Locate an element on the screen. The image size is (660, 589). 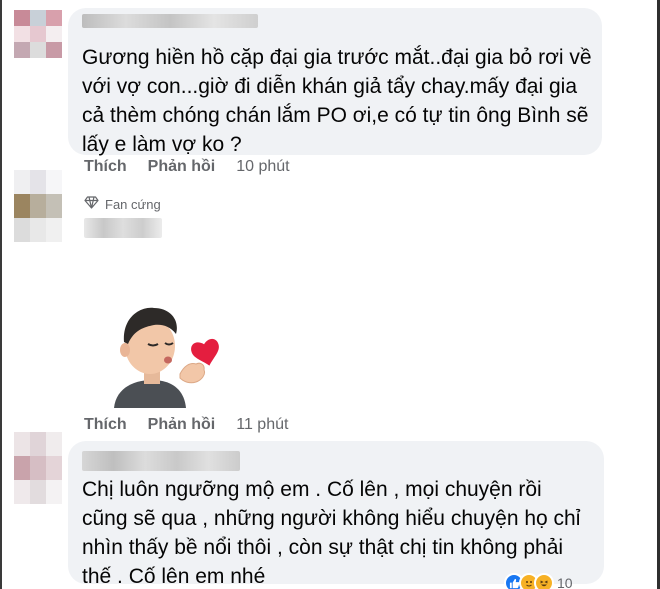
blowing-kiss-avatar-sticker is located at coordinates (166, 354).